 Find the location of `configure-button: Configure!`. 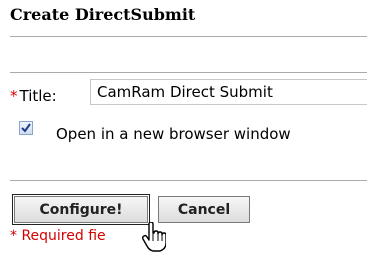

configure-button: Configure! is located at coordinates (81, 209).